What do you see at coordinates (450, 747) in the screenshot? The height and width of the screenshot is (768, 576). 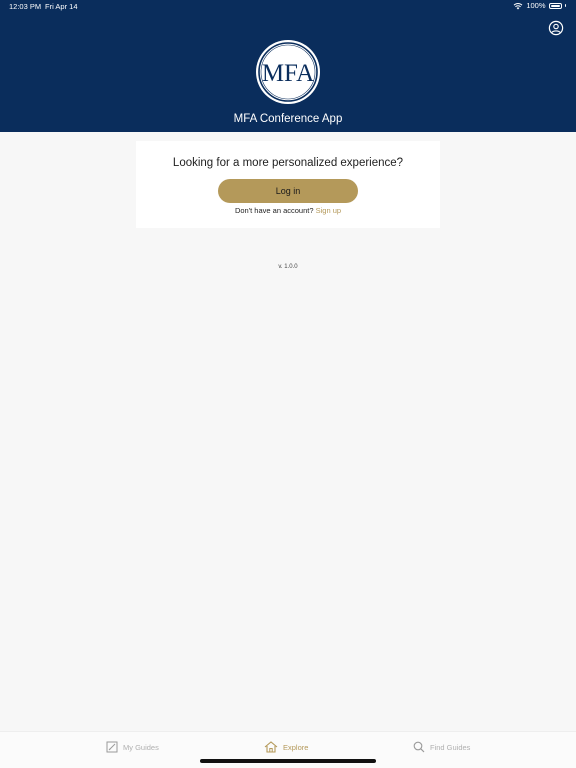 I see `tab-find-guides-label: Find Guides` at bounding box center [450, 747].